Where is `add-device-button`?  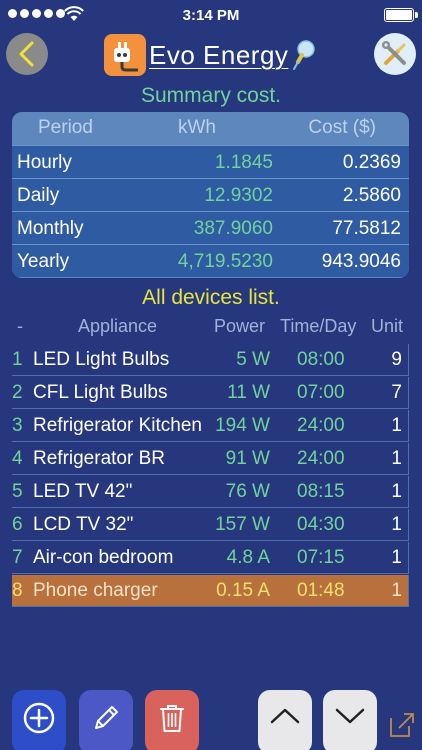
add-device-button is located at coordinates (39, 720).